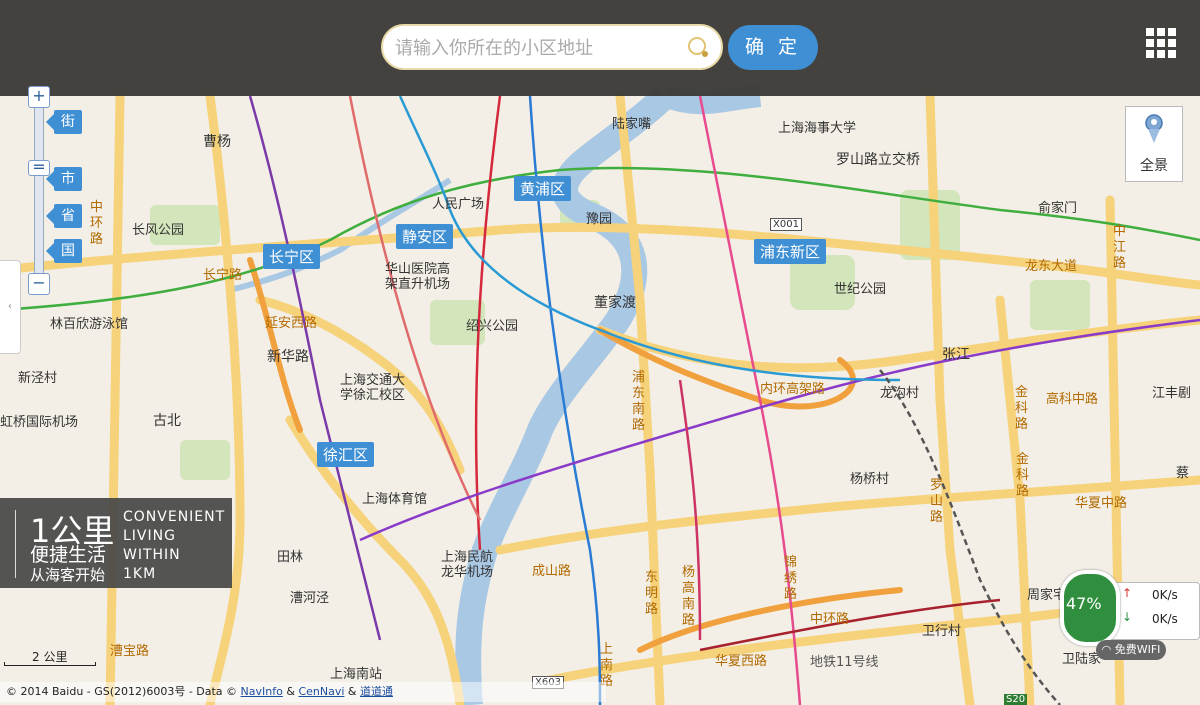 The height and width of the screenshot is (705, 1200). Describe the element at coordinates (1154, 144) in the screenshot. I see `panorama-button: 全景` at that location.